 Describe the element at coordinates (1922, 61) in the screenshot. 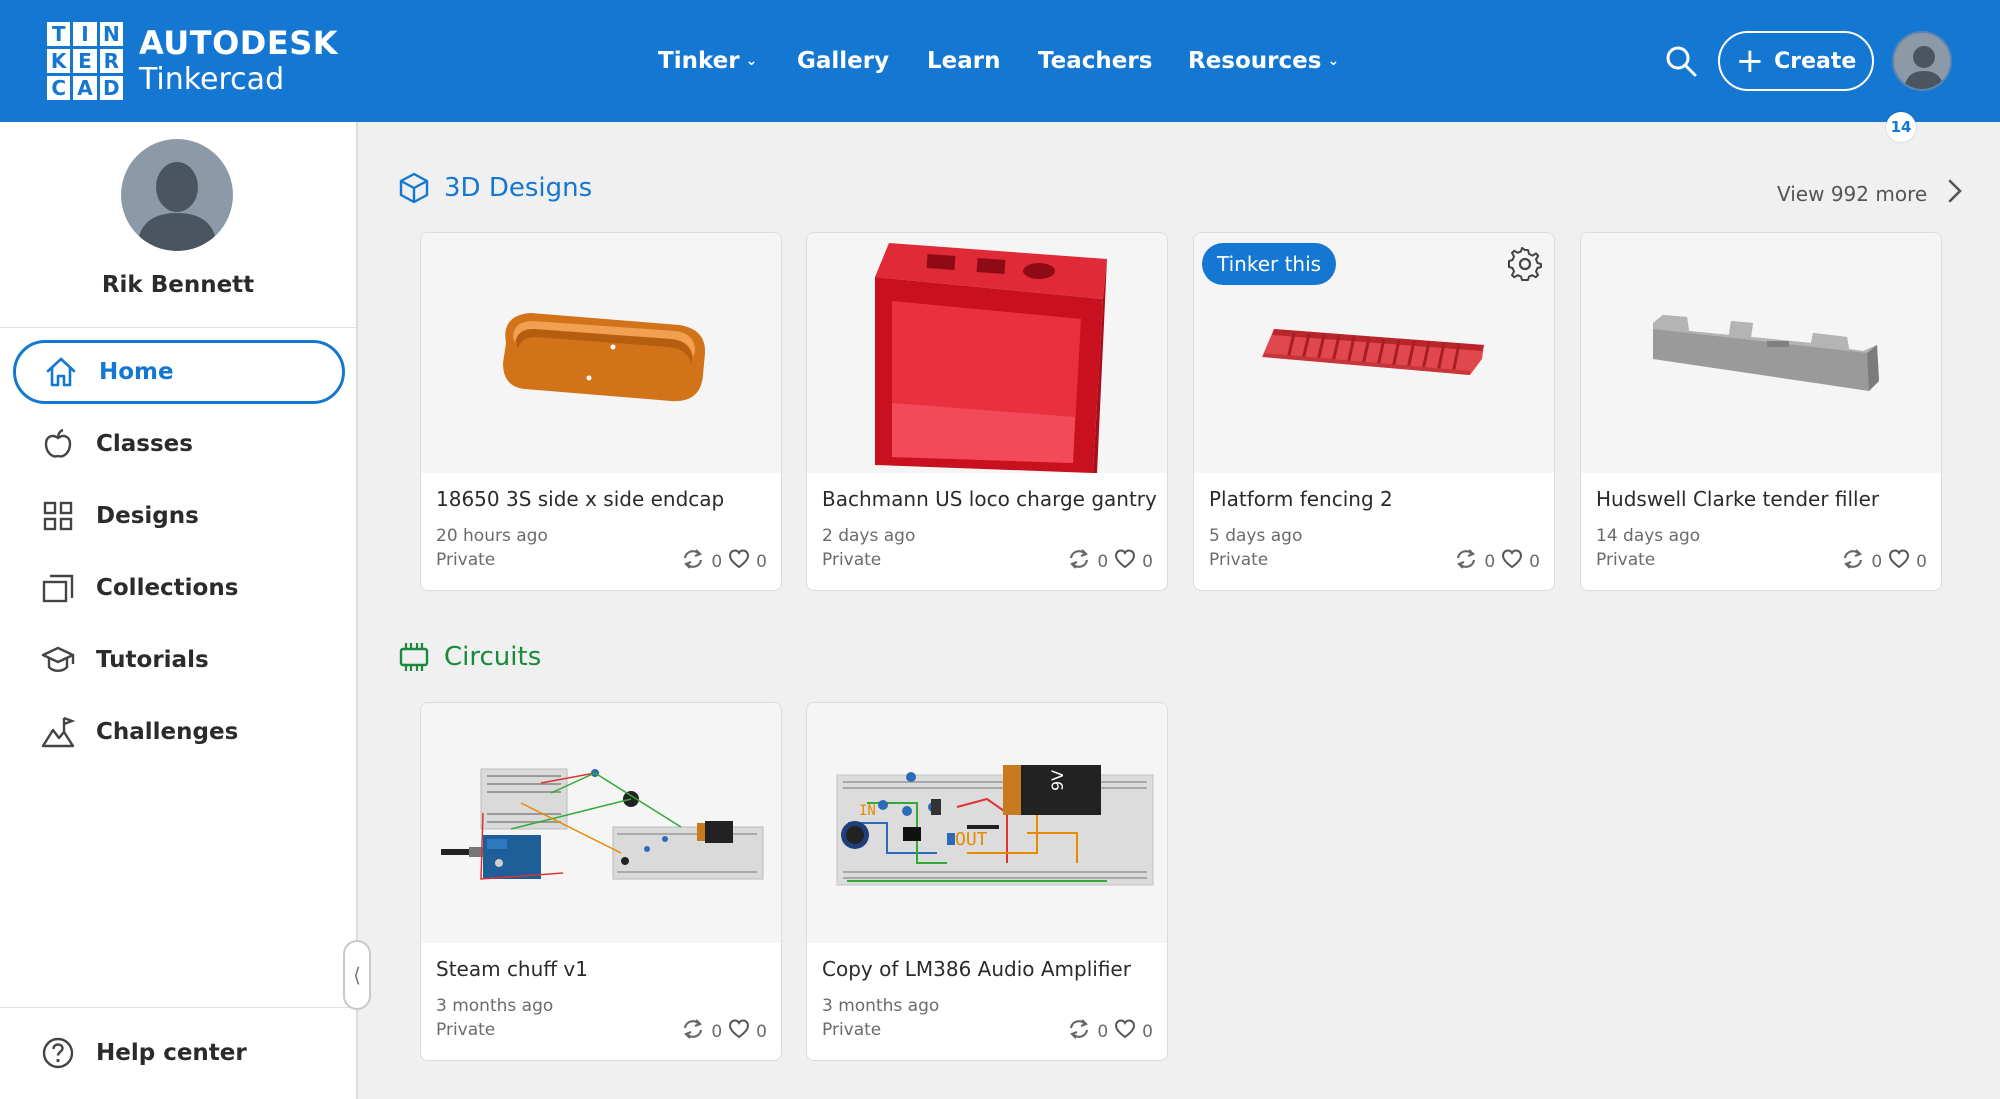

I see `avatar` at that location.